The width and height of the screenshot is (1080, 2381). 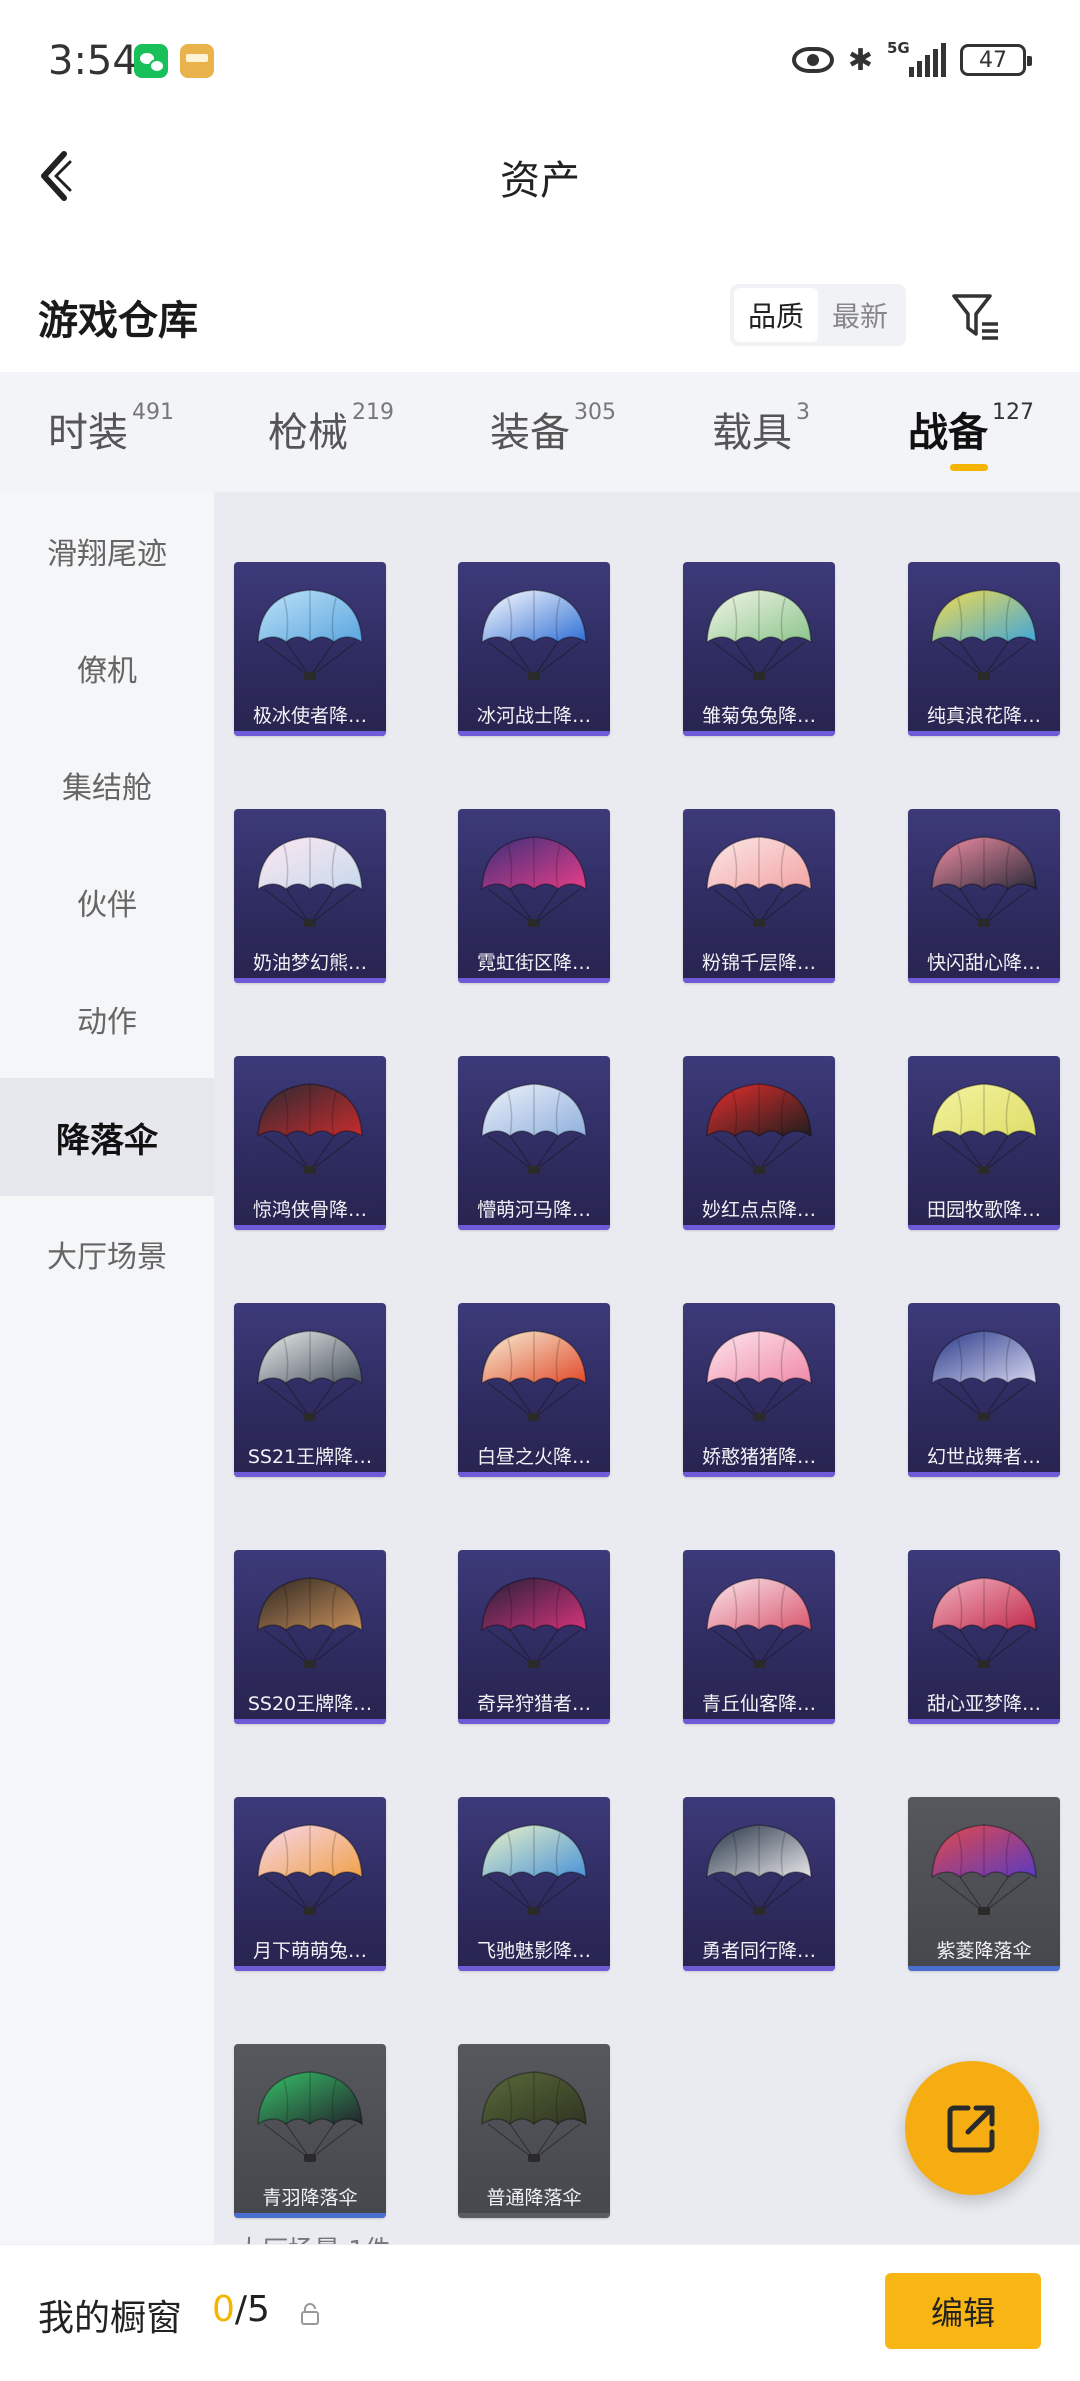 I want to click on sidebar-item-emote: 动作, so click(x=107, y=1019).